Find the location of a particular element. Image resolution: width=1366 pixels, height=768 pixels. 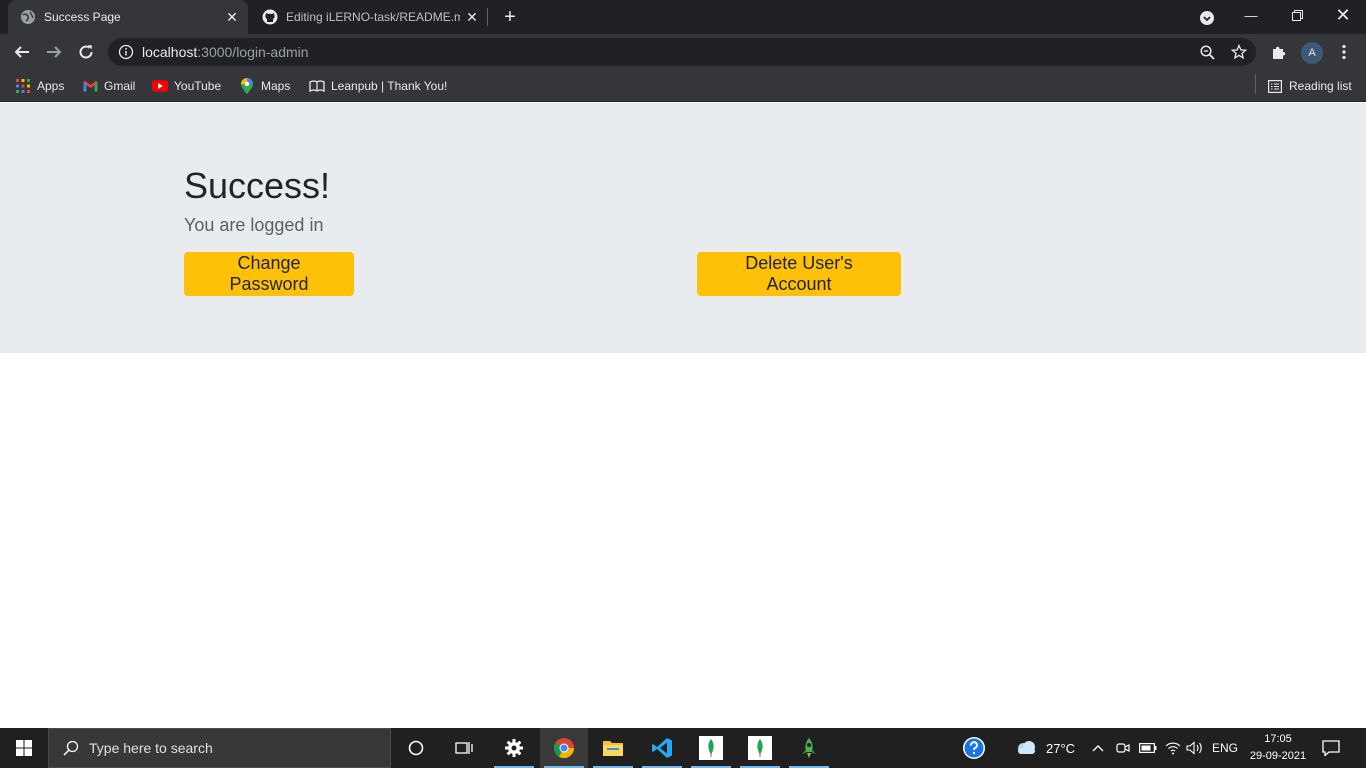

back-arrow-icon is located at coordinates (22, 52).